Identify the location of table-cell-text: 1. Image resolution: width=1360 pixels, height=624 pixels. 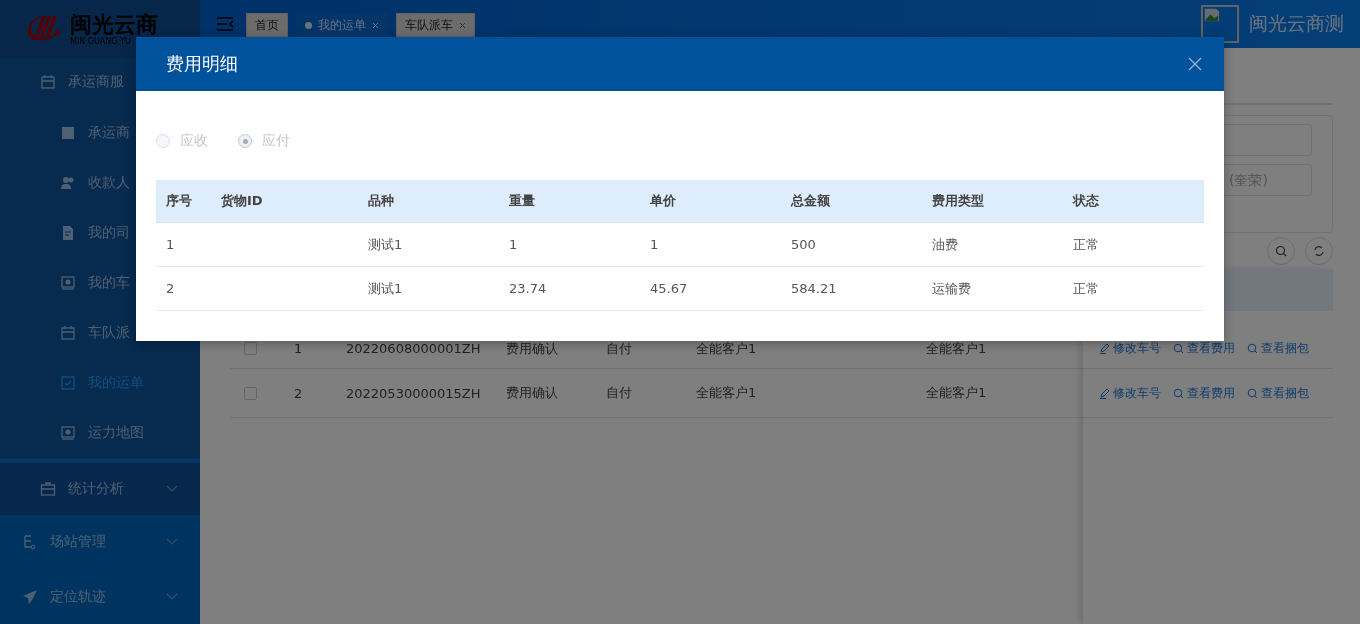
(299, 348).